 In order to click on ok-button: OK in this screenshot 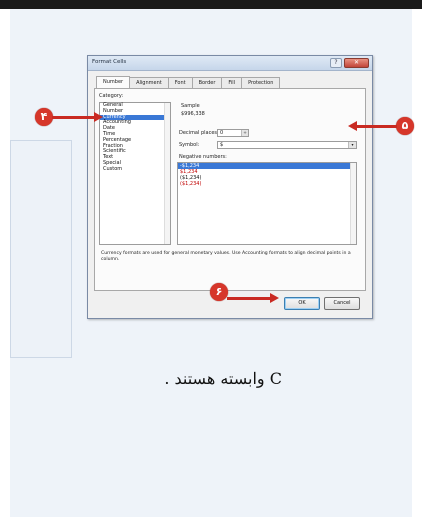, I will do `click(302, 303)`.